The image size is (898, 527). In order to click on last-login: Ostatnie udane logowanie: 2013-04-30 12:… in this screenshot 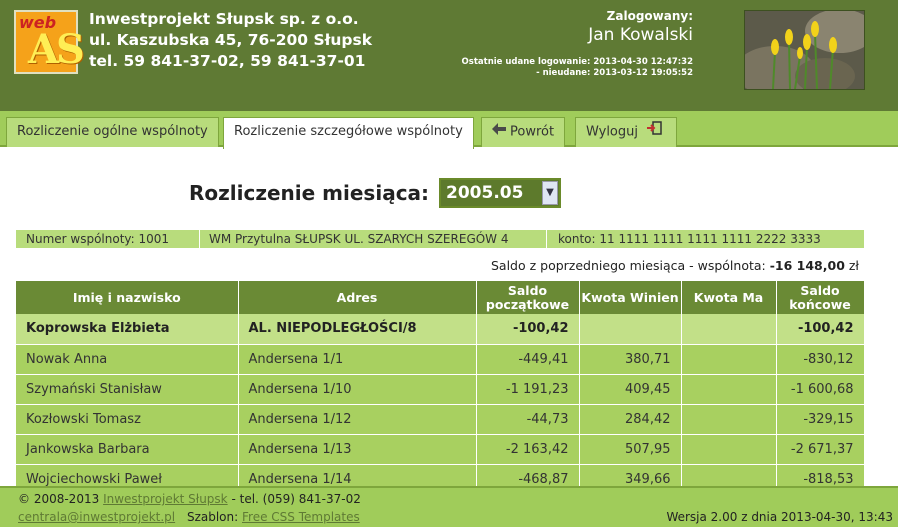, I will do `click(577, 62)`.